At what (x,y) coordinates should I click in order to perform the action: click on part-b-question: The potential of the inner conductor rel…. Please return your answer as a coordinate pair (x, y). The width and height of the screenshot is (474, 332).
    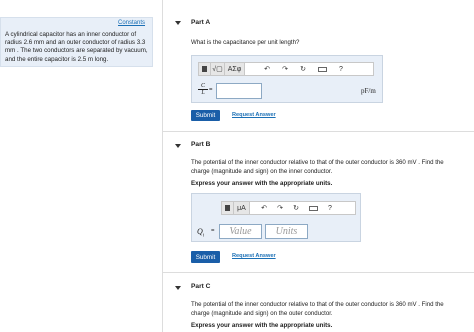
    Looking at the image, I should click on (317, 167).